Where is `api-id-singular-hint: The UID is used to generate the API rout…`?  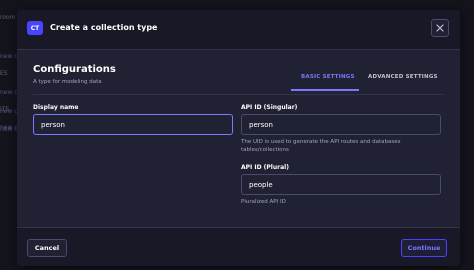 api-id-singular-hint: The UID is used to generate the API rout… is located at coordinates (321, 146).